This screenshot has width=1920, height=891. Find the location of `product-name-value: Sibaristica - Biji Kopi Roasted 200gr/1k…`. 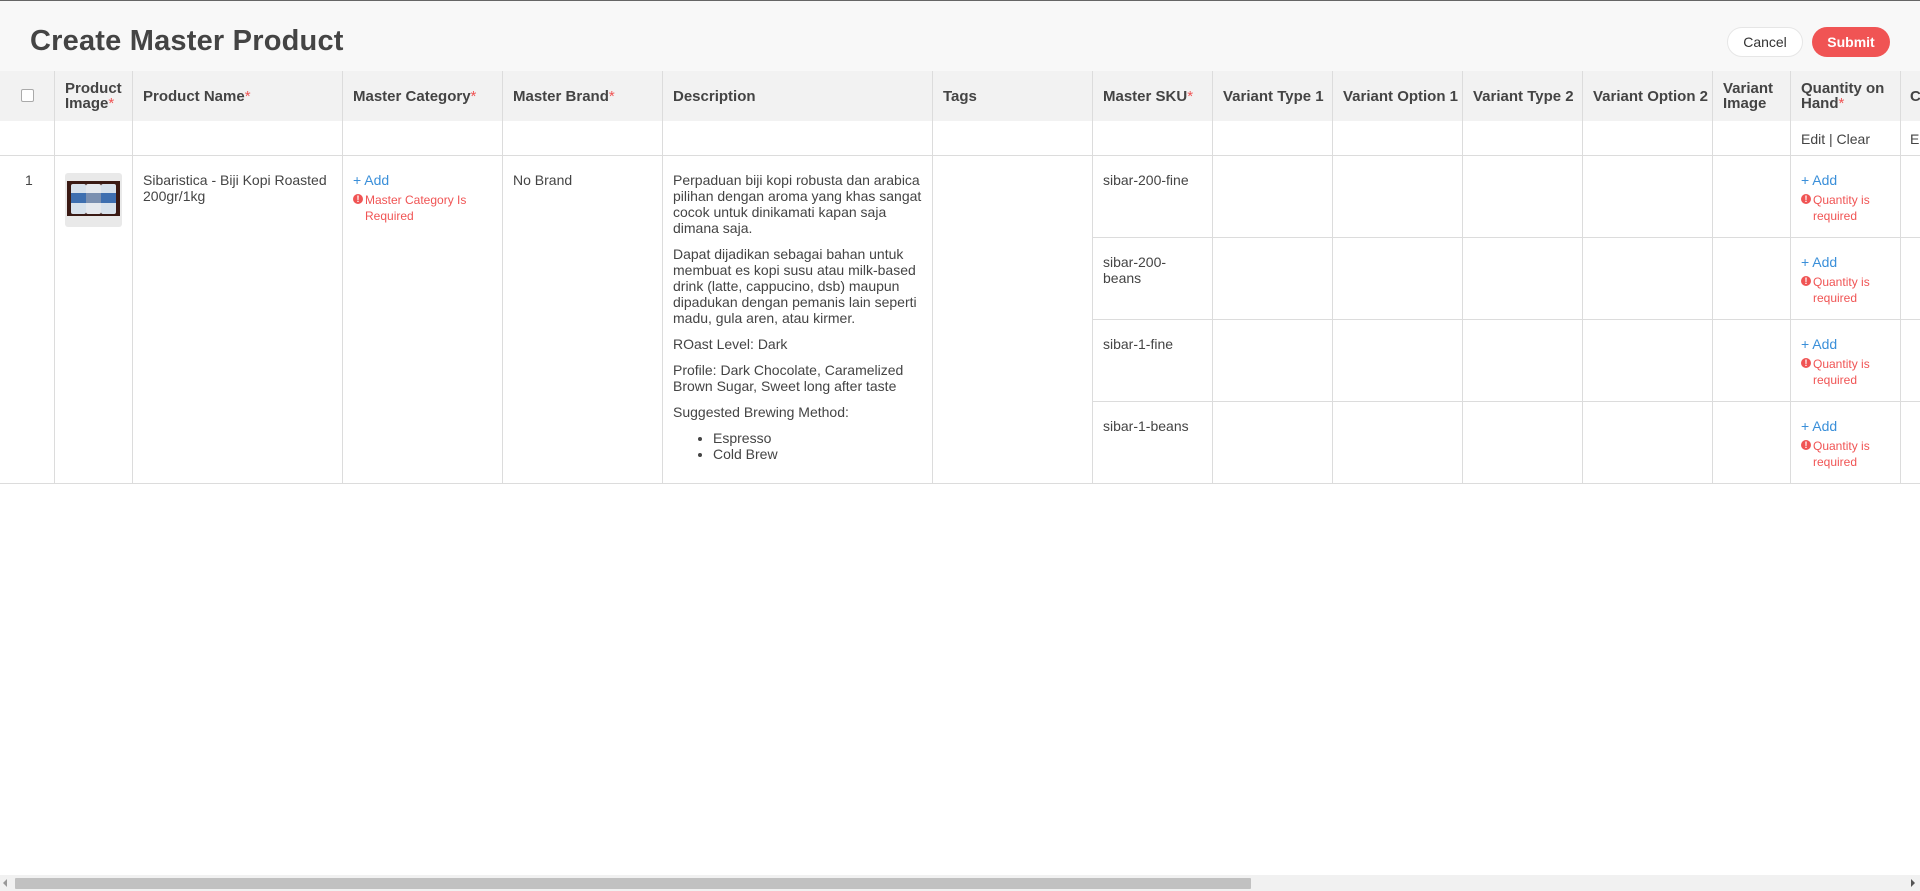

product-name-value: Sibaristica - Biji Kopi Roasted 200gr/1k… is located at coordinates (235, 188).